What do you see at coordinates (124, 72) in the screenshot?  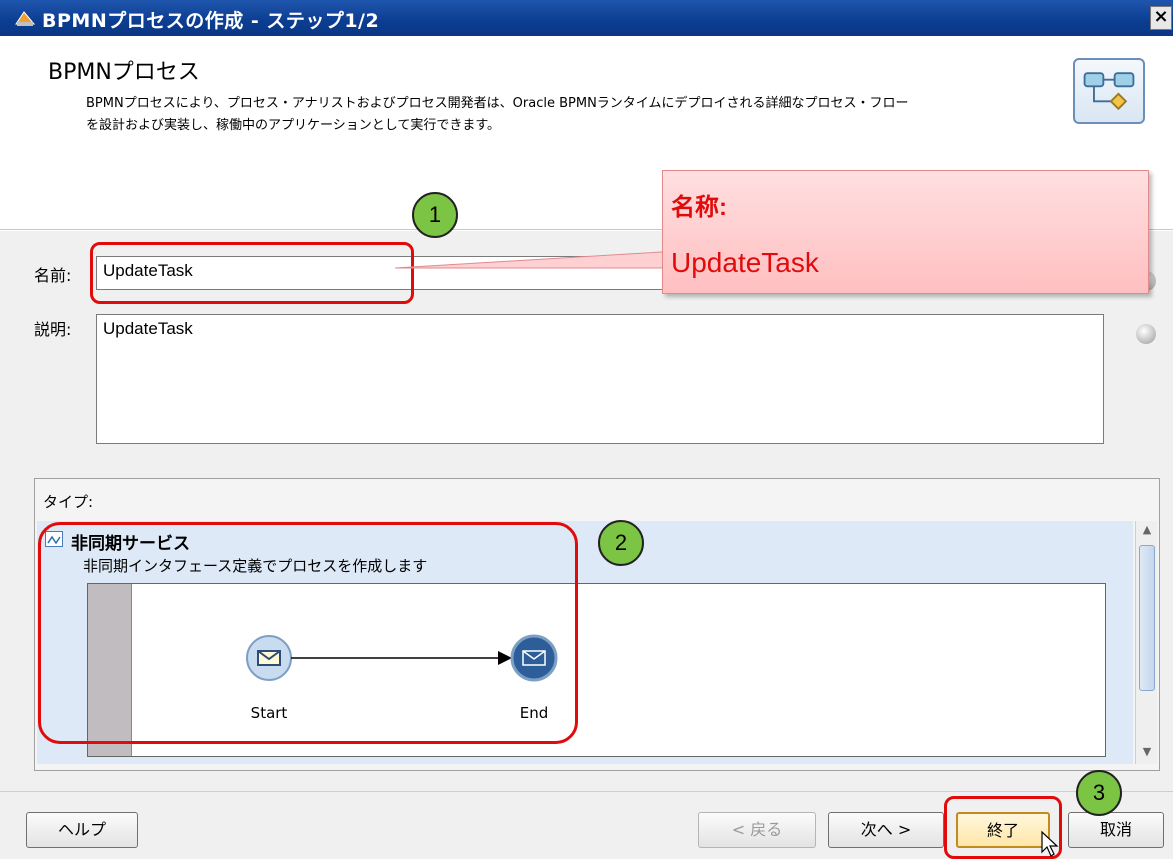 I see `page-title: BPMNプロセス` at bounding box center [124, 72].